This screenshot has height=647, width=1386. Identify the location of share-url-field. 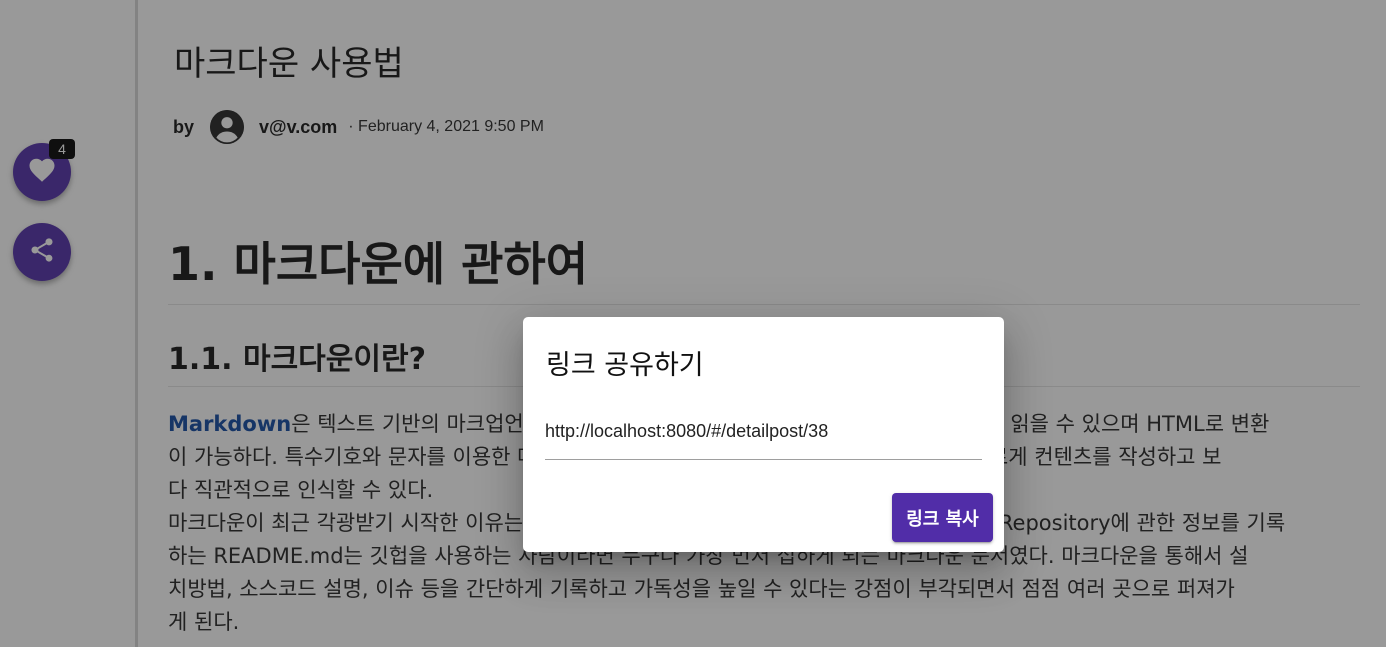
(763, 434).